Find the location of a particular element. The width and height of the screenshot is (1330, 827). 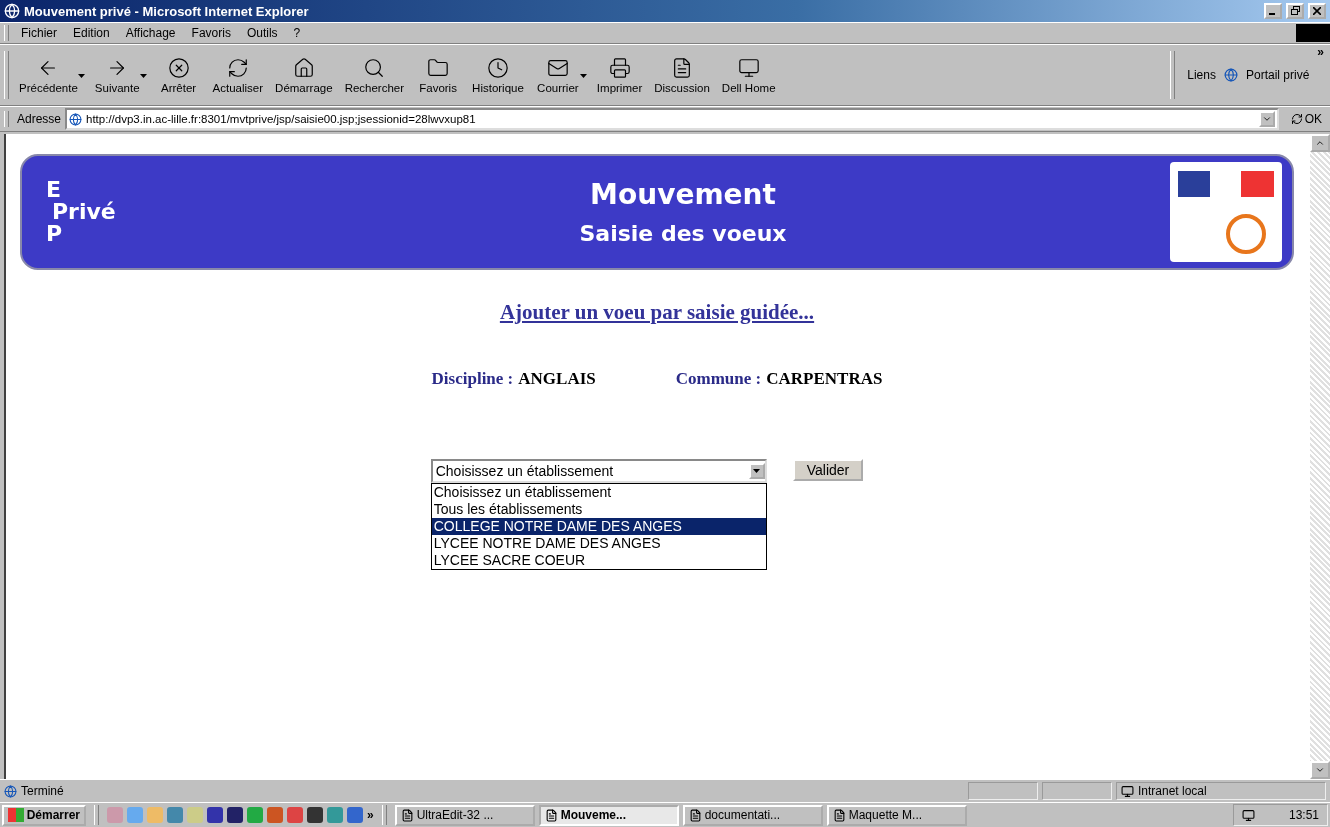

menu-item: Fichier is located at coordinates (39, 33).